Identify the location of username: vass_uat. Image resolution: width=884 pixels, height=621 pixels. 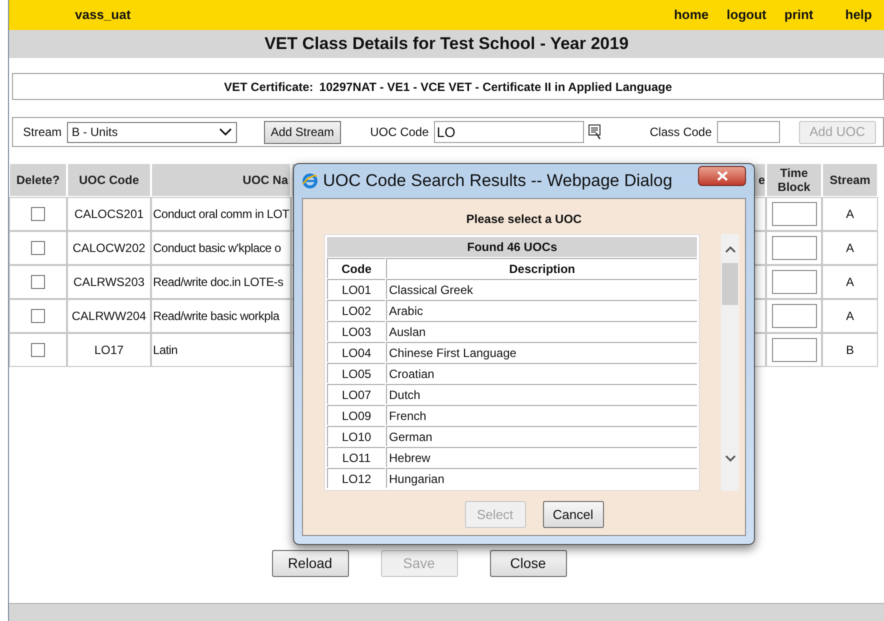
(103, 15).